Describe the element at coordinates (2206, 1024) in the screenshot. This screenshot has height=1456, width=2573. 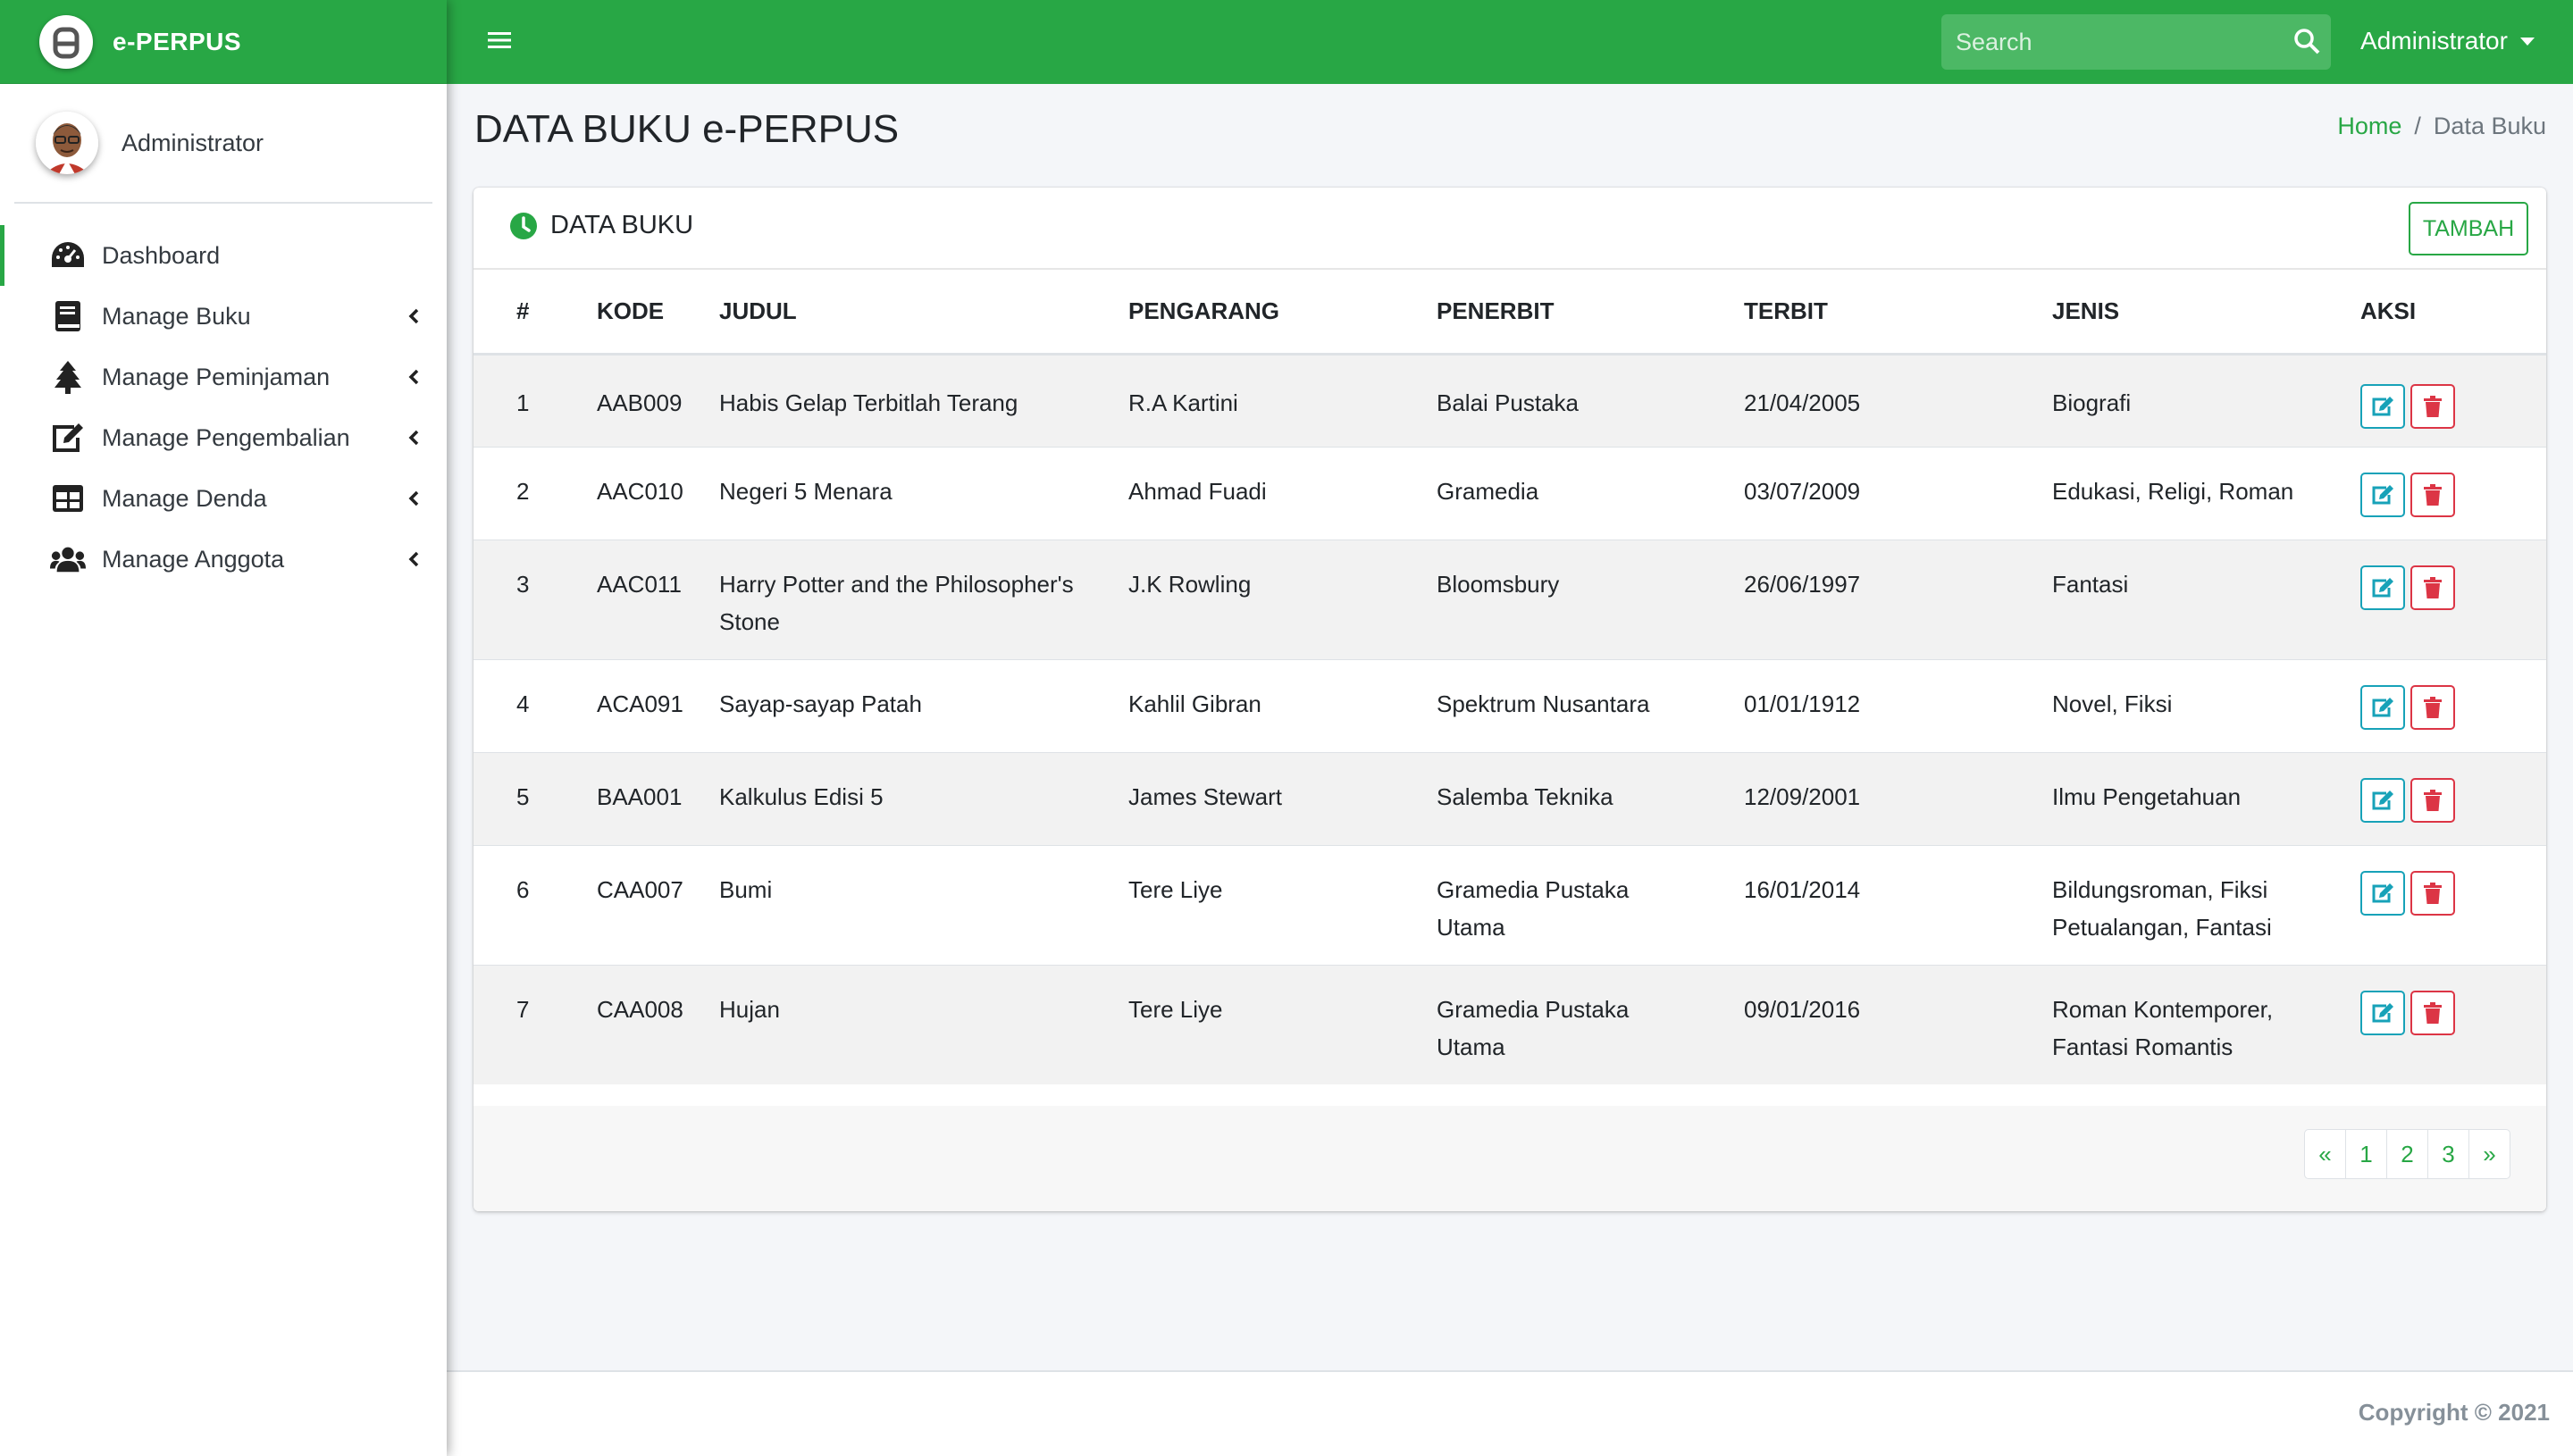
I see `cell-jenis: Roman Kontemporer, Fantasi Romantis` at that location.